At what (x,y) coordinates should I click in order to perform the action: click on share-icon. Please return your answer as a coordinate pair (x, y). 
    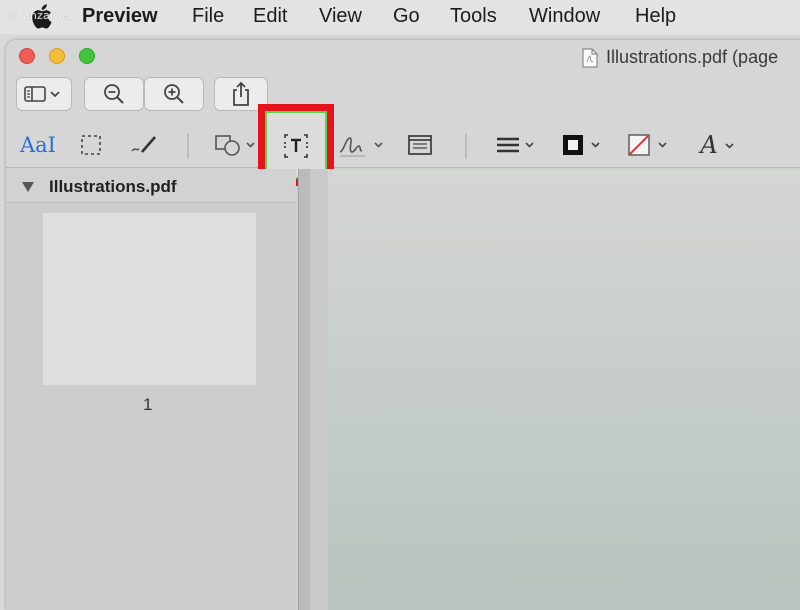
    Looking at the image, I should click on (241, 93).